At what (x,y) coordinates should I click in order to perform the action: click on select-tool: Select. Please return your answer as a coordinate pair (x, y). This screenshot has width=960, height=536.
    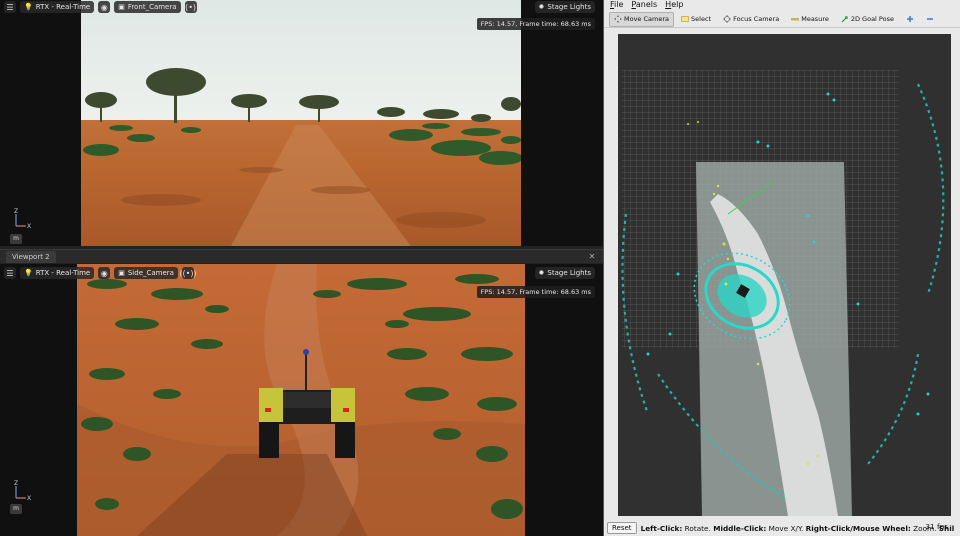
    Looking at the image, I should click on (696, 19).